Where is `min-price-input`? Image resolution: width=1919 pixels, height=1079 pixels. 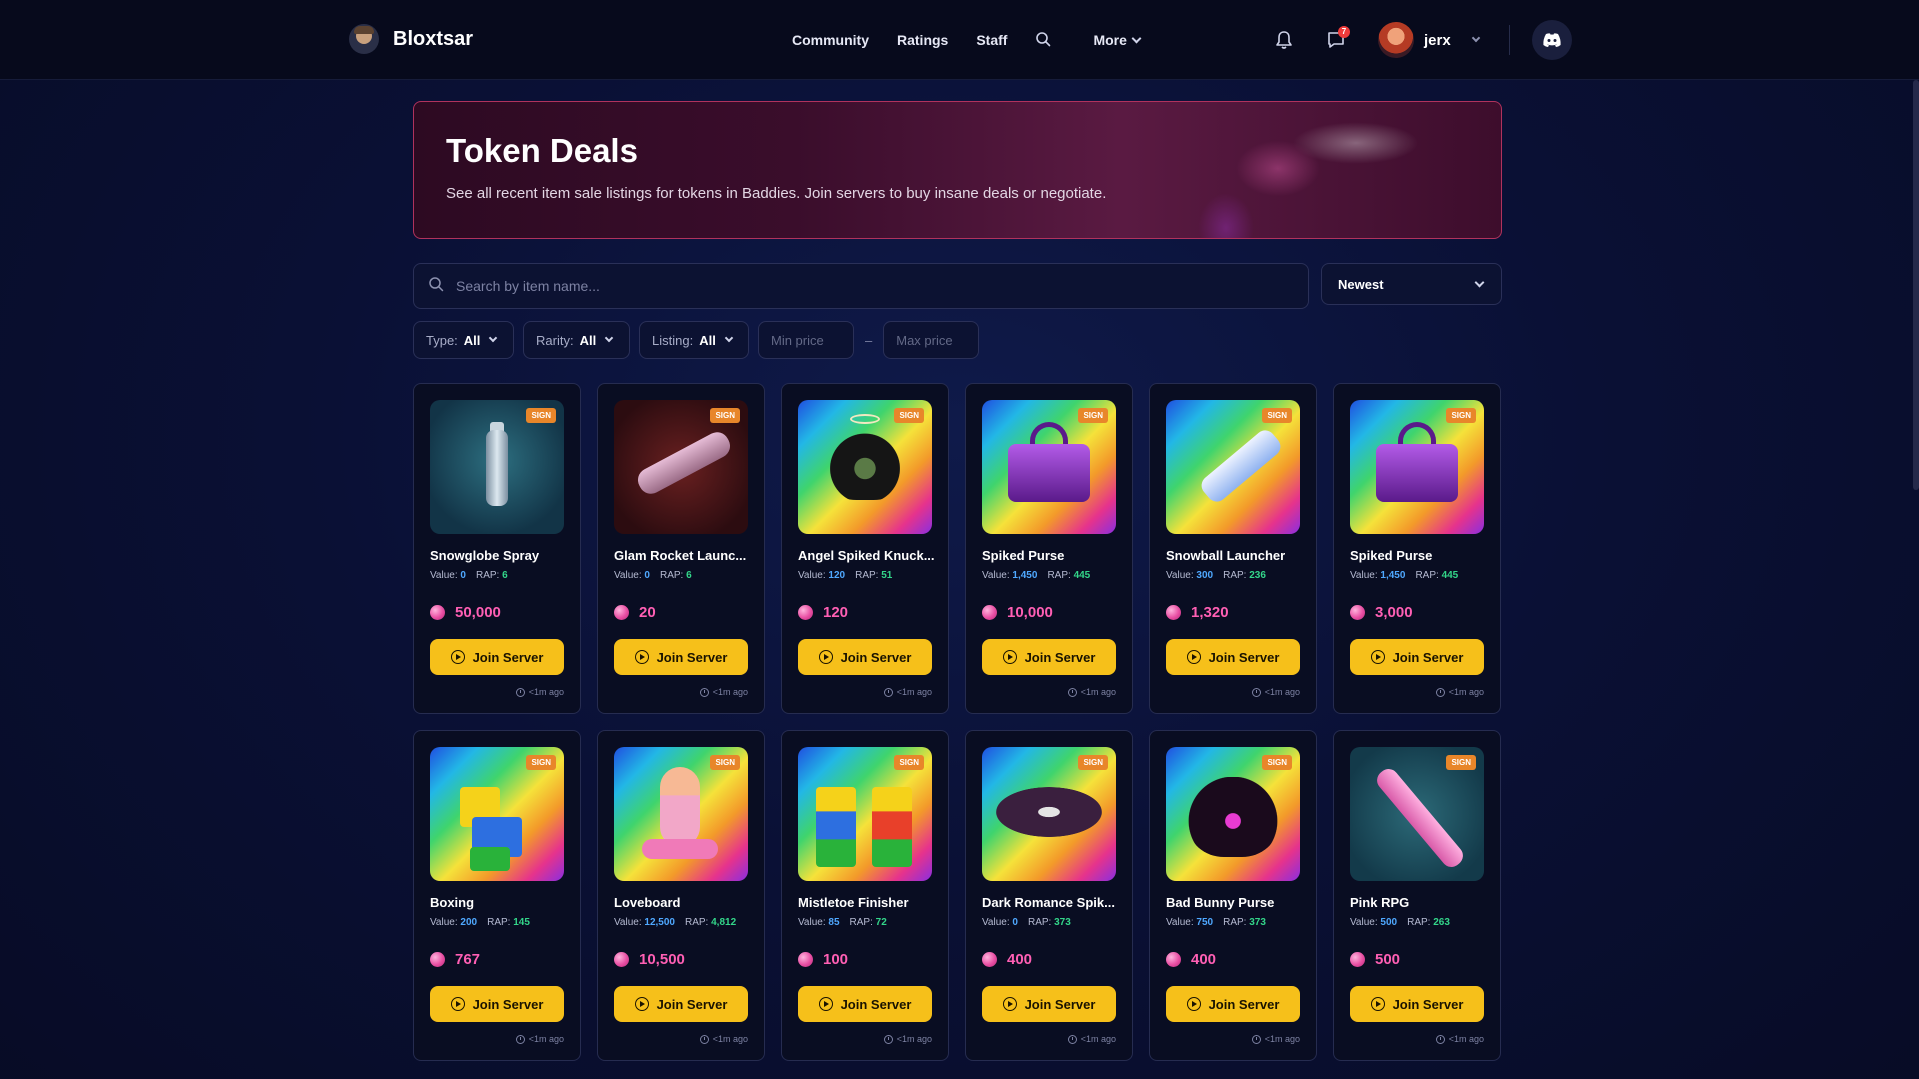
min-price-input is located at coordinates (806, 340).